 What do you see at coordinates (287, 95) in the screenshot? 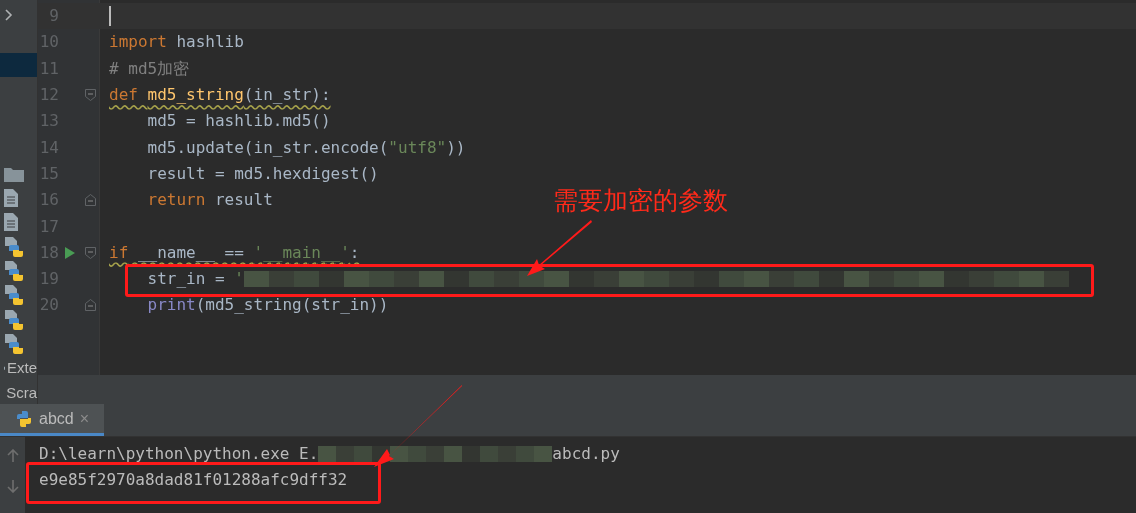
I see `code-token: (in_str):` at bounding box center [287, 95].